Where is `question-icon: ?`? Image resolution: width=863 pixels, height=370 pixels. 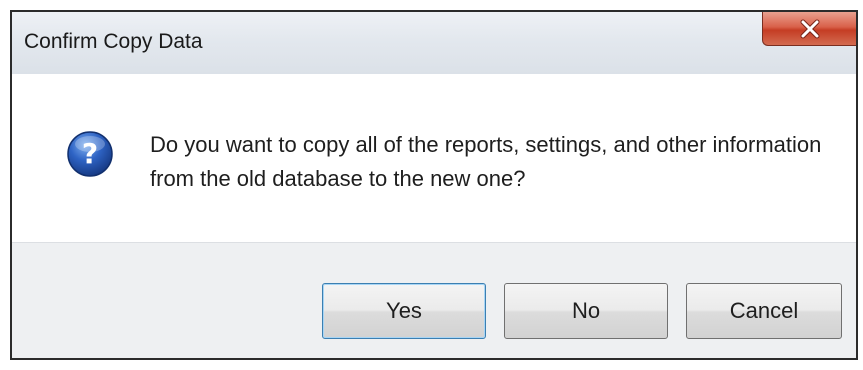 question-icon: ? is located at coordinates (90, 154).